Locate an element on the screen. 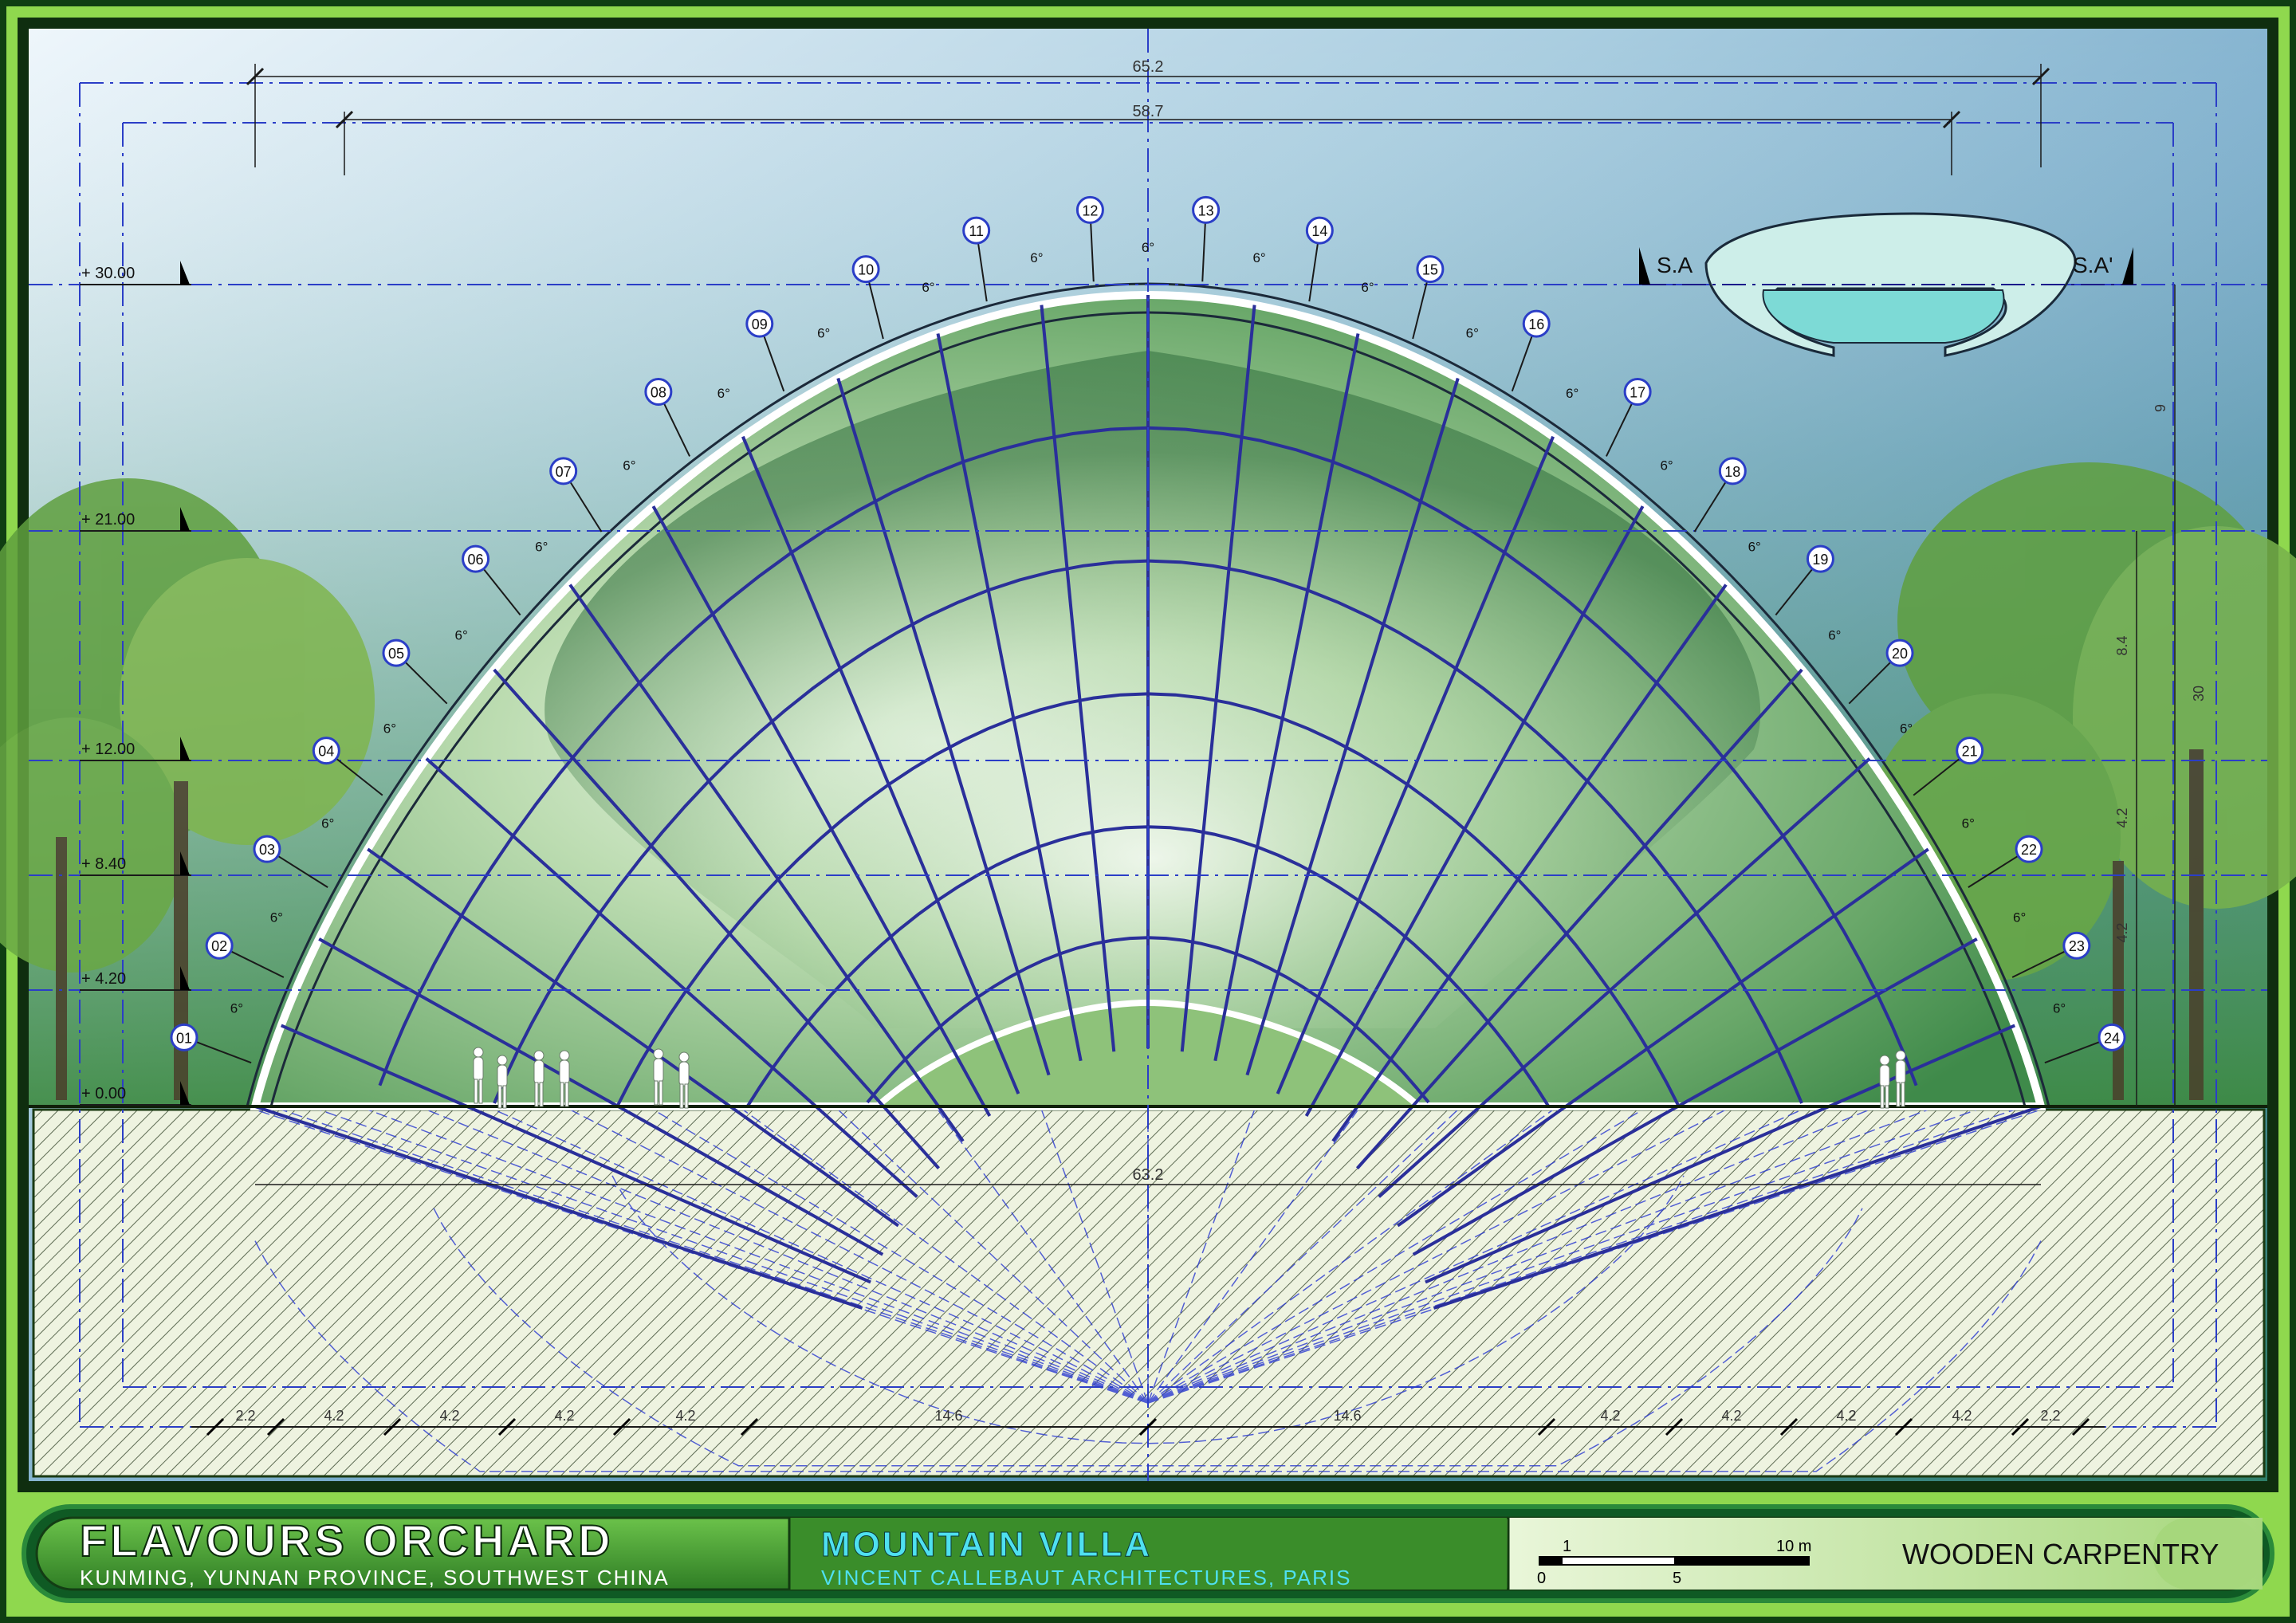  level-label: + 0.00 is located at coordinates (104, 1093).